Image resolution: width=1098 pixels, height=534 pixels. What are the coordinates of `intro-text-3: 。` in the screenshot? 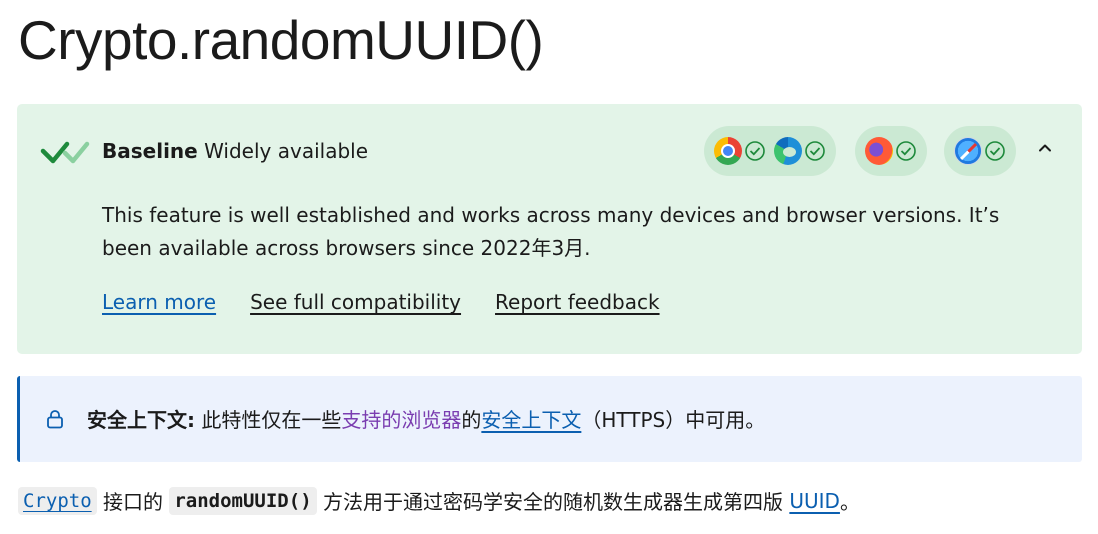 It's located at (849, 502).